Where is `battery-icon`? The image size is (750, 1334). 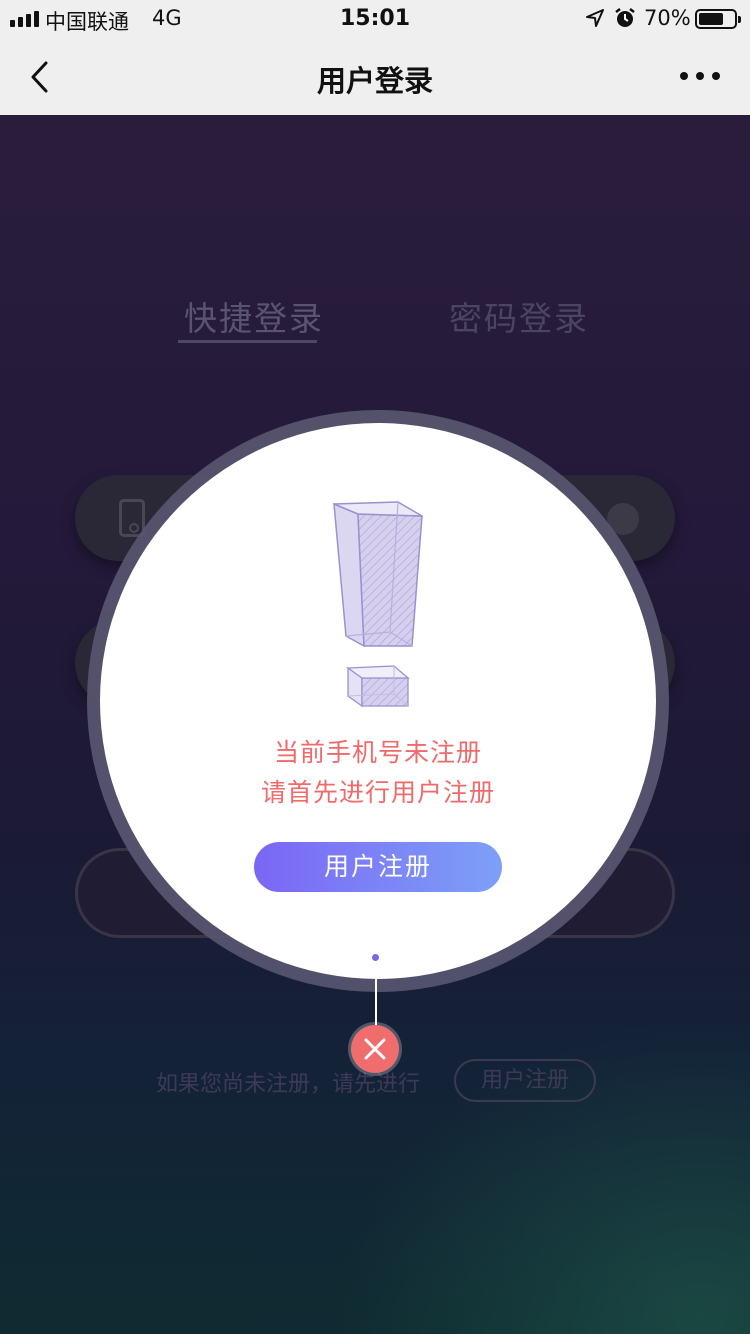 battery-icon is located at coordinates (718, 19).